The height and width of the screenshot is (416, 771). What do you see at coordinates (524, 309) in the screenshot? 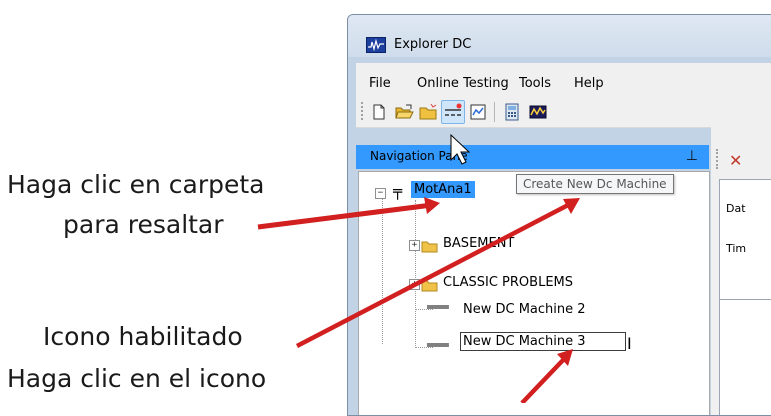
I see `tree-item-new-dc-machine-2: New DC Machine 2` at bounding box center [524, 309].